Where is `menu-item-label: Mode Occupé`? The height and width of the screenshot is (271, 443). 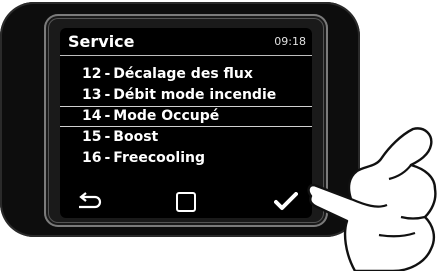 menu-item-label: Mode Occupé is located at coordinates (166, 116).